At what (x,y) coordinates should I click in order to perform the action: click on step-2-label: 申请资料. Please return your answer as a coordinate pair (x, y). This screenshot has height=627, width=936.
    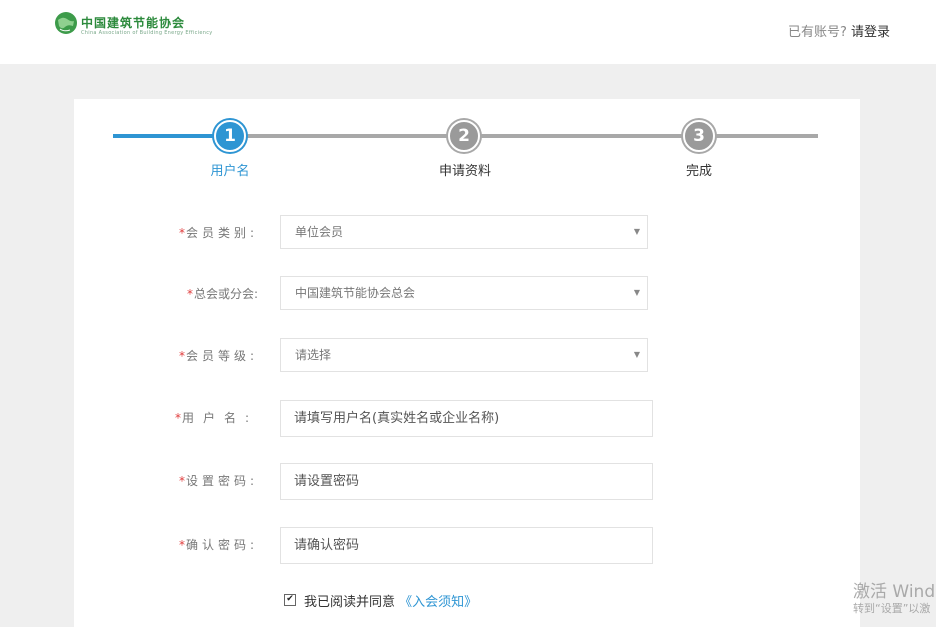
    Looking at the image, I should click on (464, 171).